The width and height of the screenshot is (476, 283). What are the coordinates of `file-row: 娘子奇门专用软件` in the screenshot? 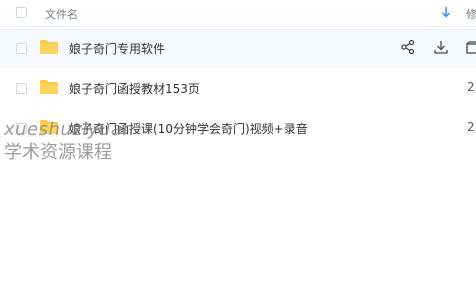 It's located at (238, 48).